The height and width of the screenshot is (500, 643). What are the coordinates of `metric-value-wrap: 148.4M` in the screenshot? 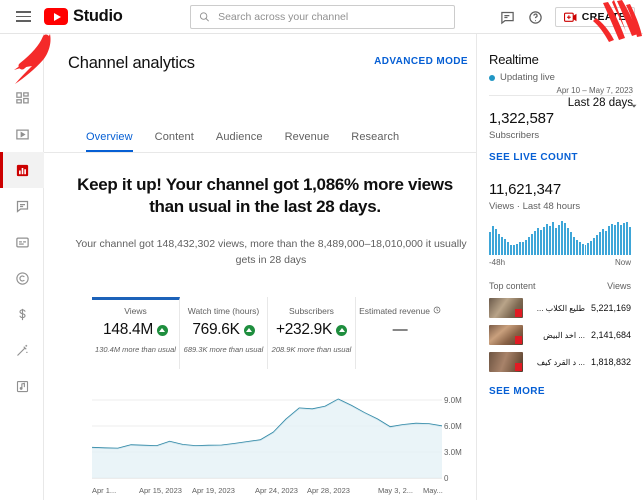 It's located at (135, 330).